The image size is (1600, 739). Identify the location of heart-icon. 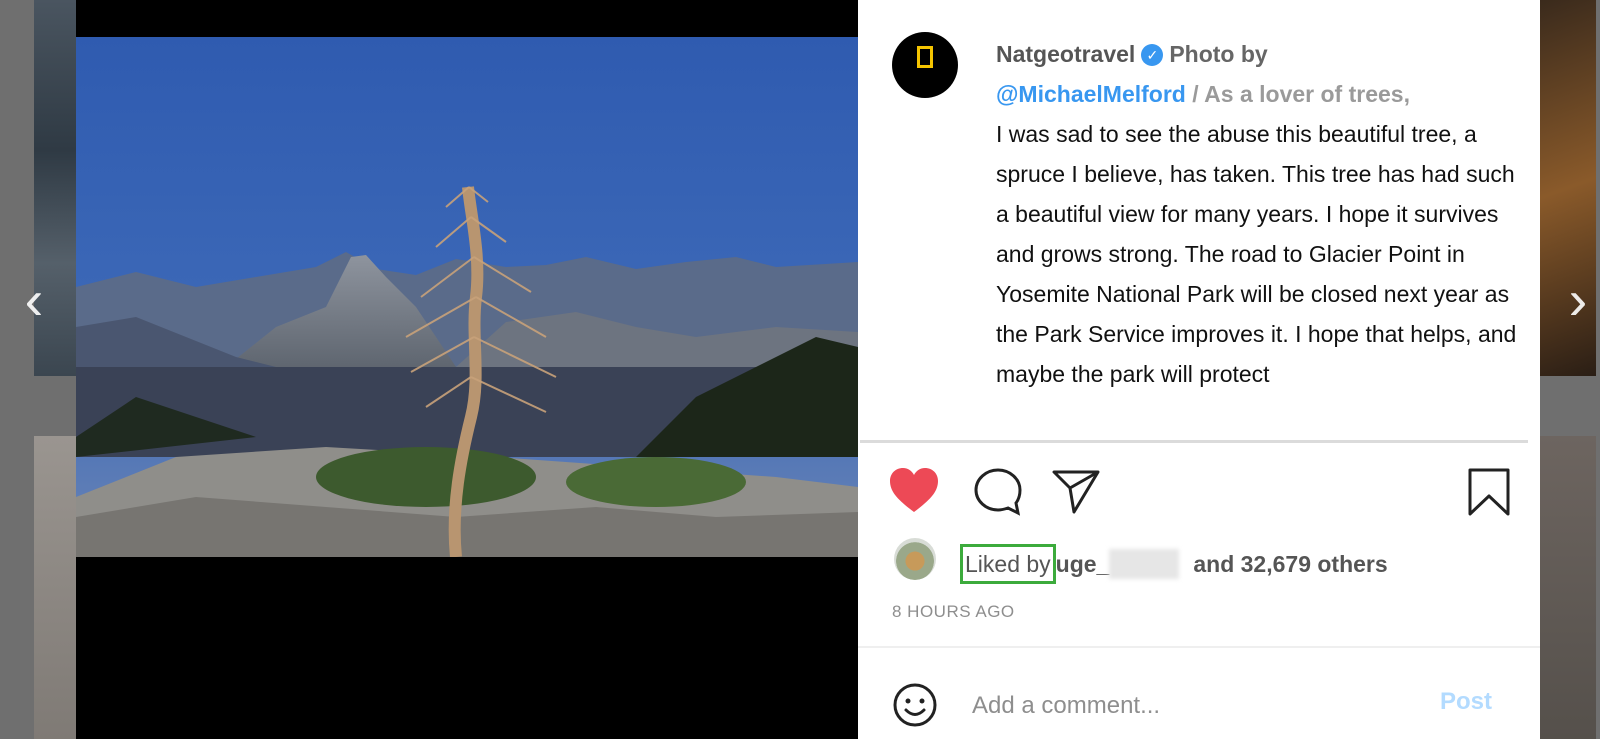
(914, 490).